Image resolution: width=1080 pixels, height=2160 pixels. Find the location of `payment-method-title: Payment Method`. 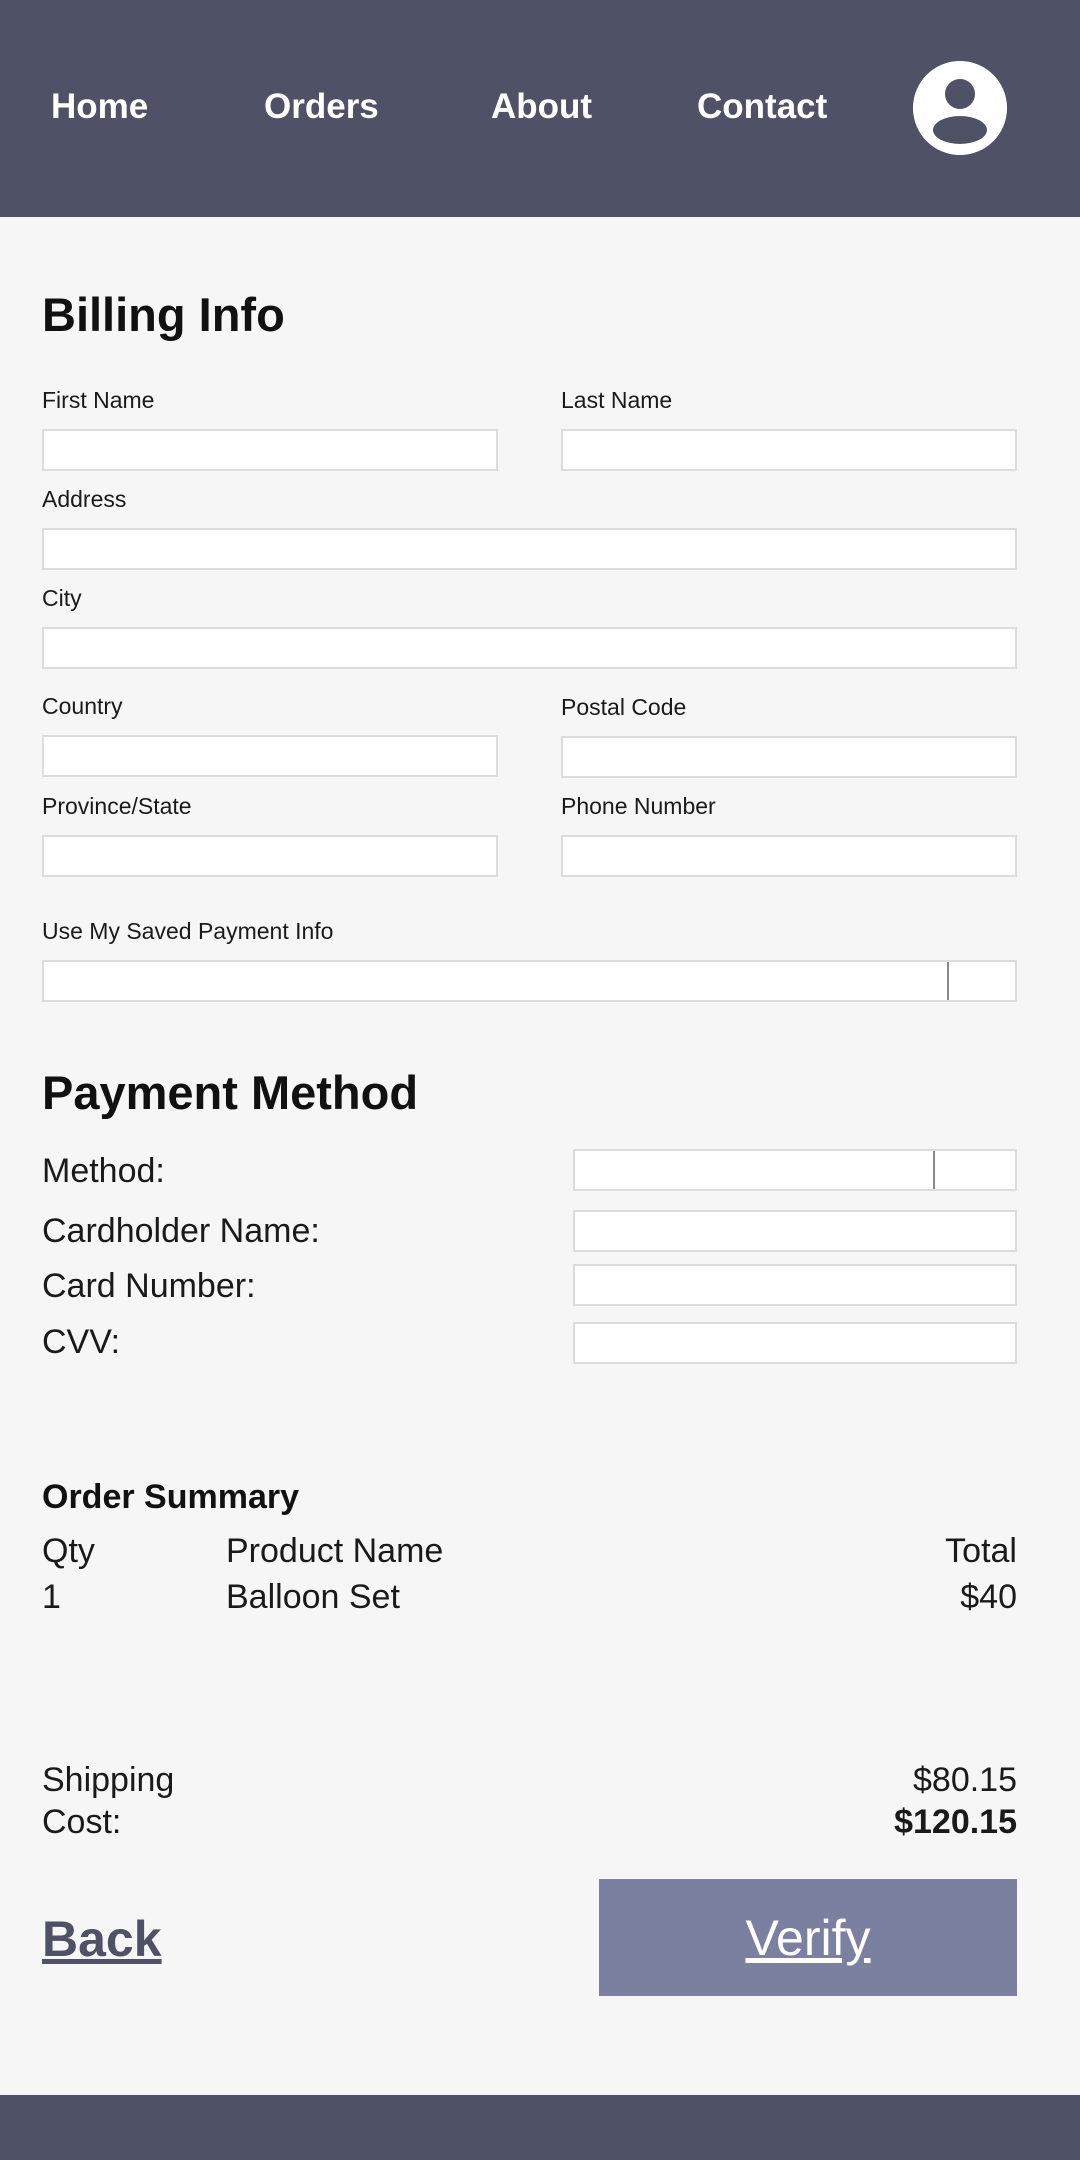

payment-method-title: Payment Method is located at coordinates (230, 1092).